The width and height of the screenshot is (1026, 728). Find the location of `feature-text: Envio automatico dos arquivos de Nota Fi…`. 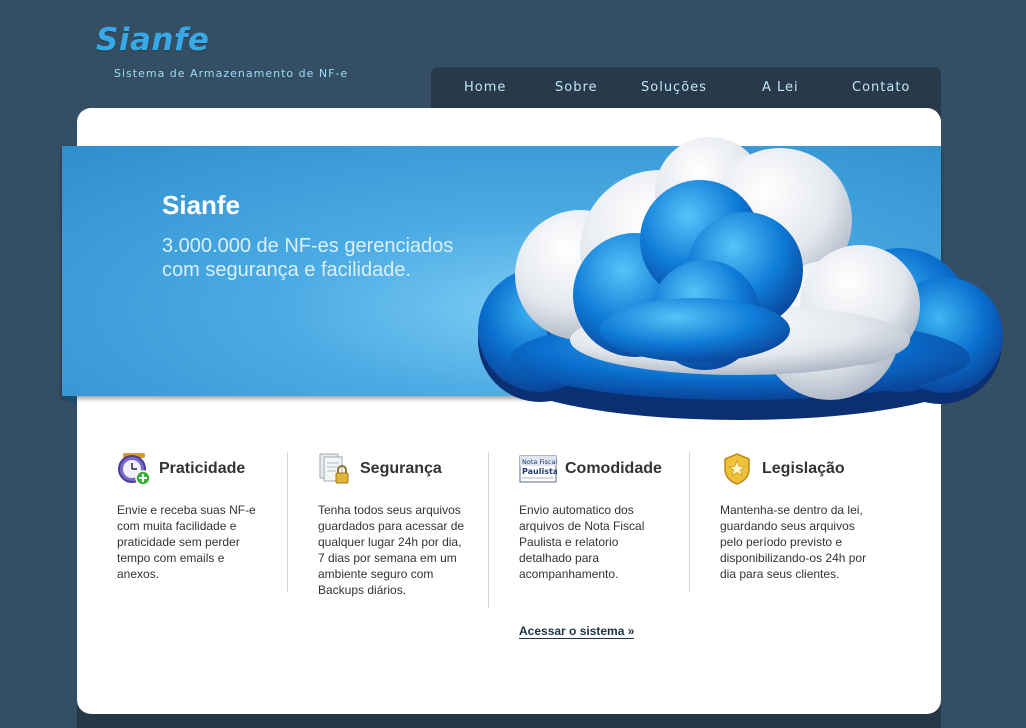

feature-text: Envio automatico dos arquivos de Nota Fi… is located at coordinates (582, 542).